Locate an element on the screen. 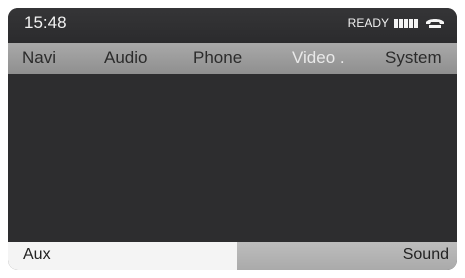 The image size is (465, 278). signal-strength-icon is located at coordinates (406, 23).